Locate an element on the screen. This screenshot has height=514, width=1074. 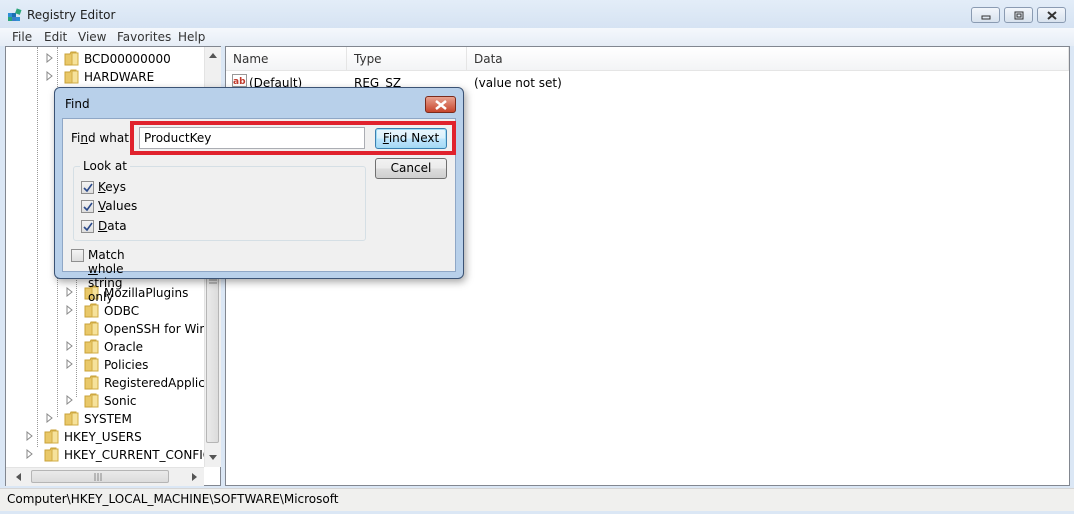
tree-item-label: HARDWARE is located at coordinates (119, 77).